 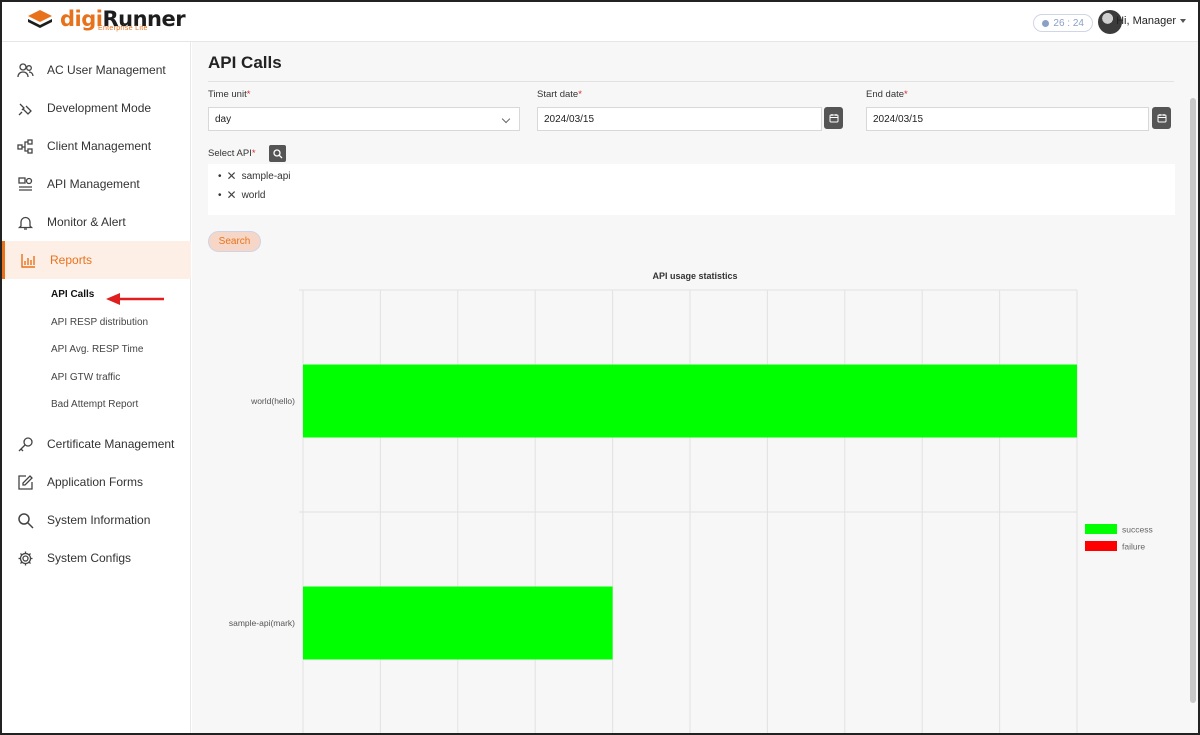 What do you see at coordinates (135, 299) in the screenshot?
I see `red-arrow-icon` at bounding box center [135, 299].